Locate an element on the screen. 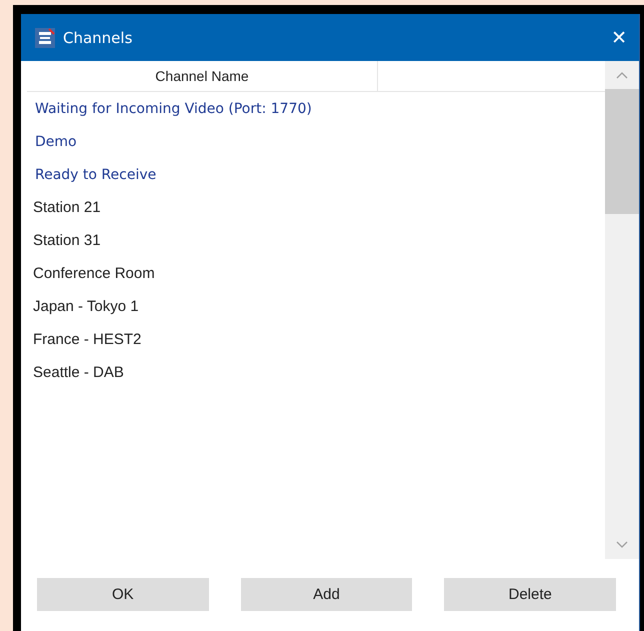  close-button: ✕ is located at coordinates (619, 37).